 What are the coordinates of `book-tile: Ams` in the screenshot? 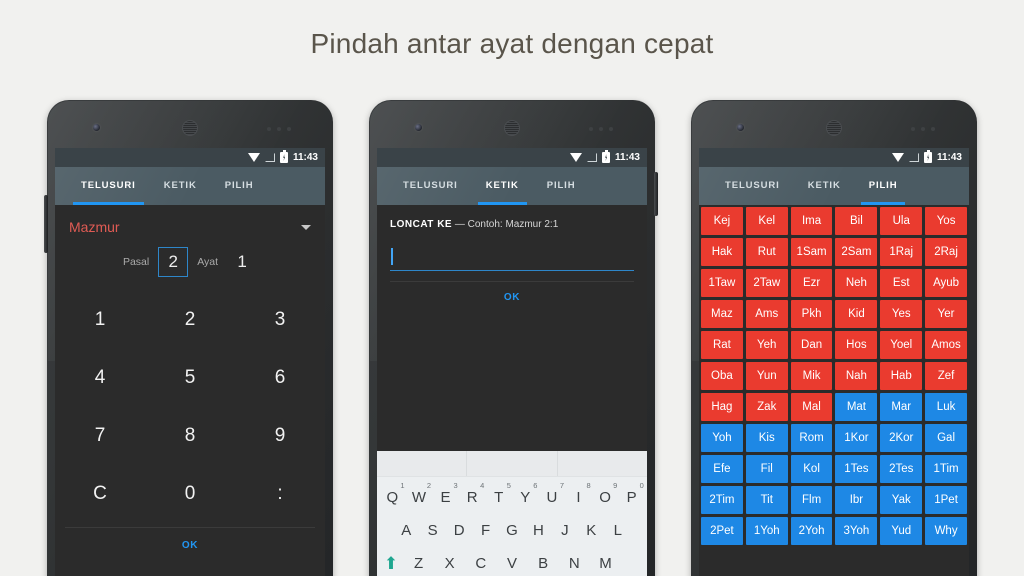 It's located at (766, 314).